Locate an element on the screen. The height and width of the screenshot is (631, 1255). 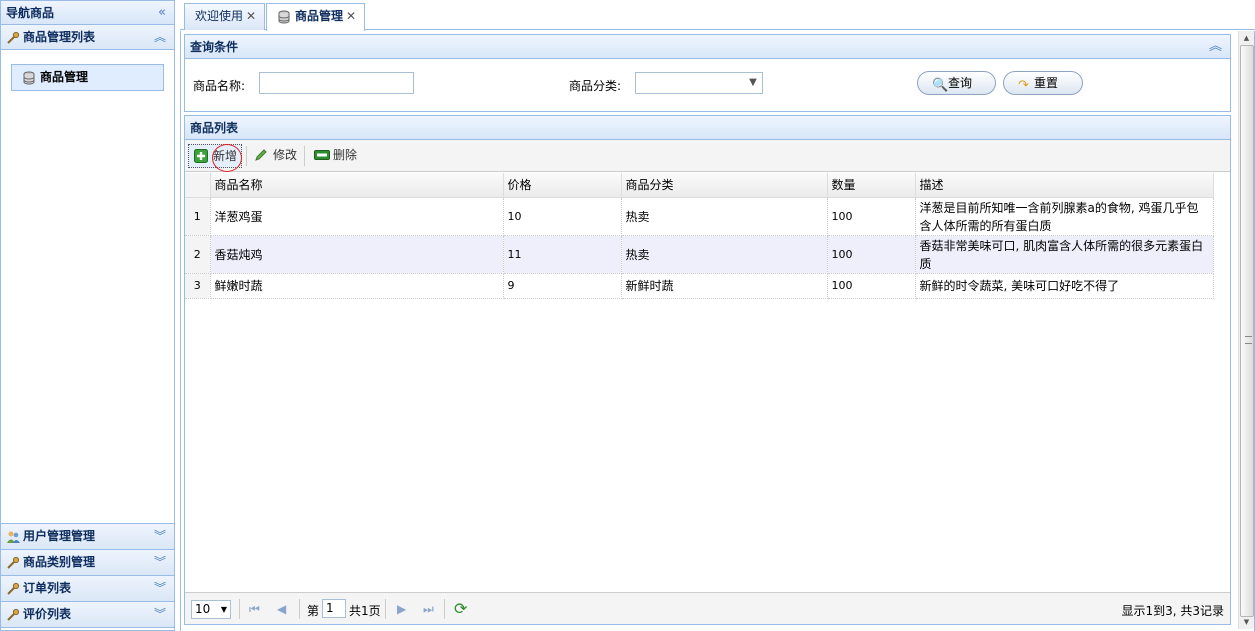
cell-description: 新鲜的时令蔬菜, 美味可口好吃不得了 is located at coordinates (1064, 286).